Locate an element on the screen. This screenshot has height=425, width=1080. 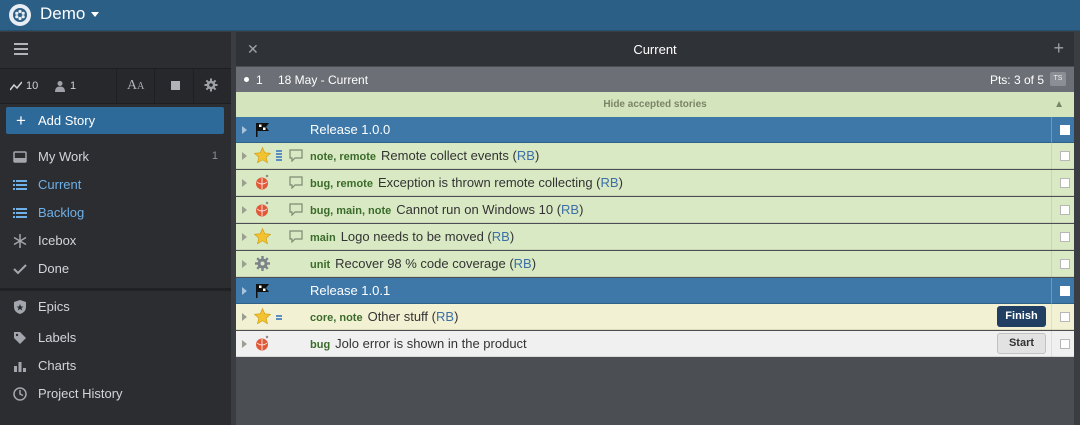
sidebar-item-current: Current is located at coordinates (115, 185).